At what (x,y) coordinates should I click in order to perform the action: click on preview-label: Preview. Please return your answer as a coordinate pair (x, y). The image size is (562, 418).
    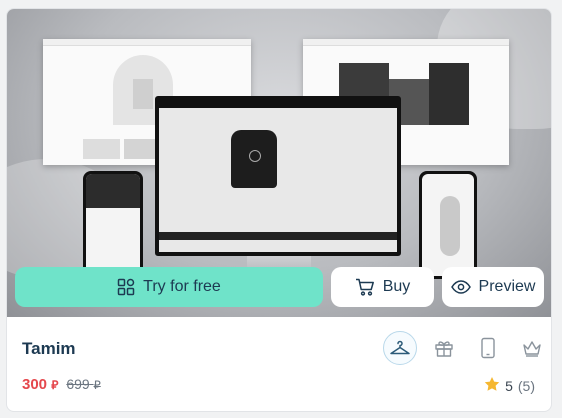
    Looking at the image, I should click on (507, 286).